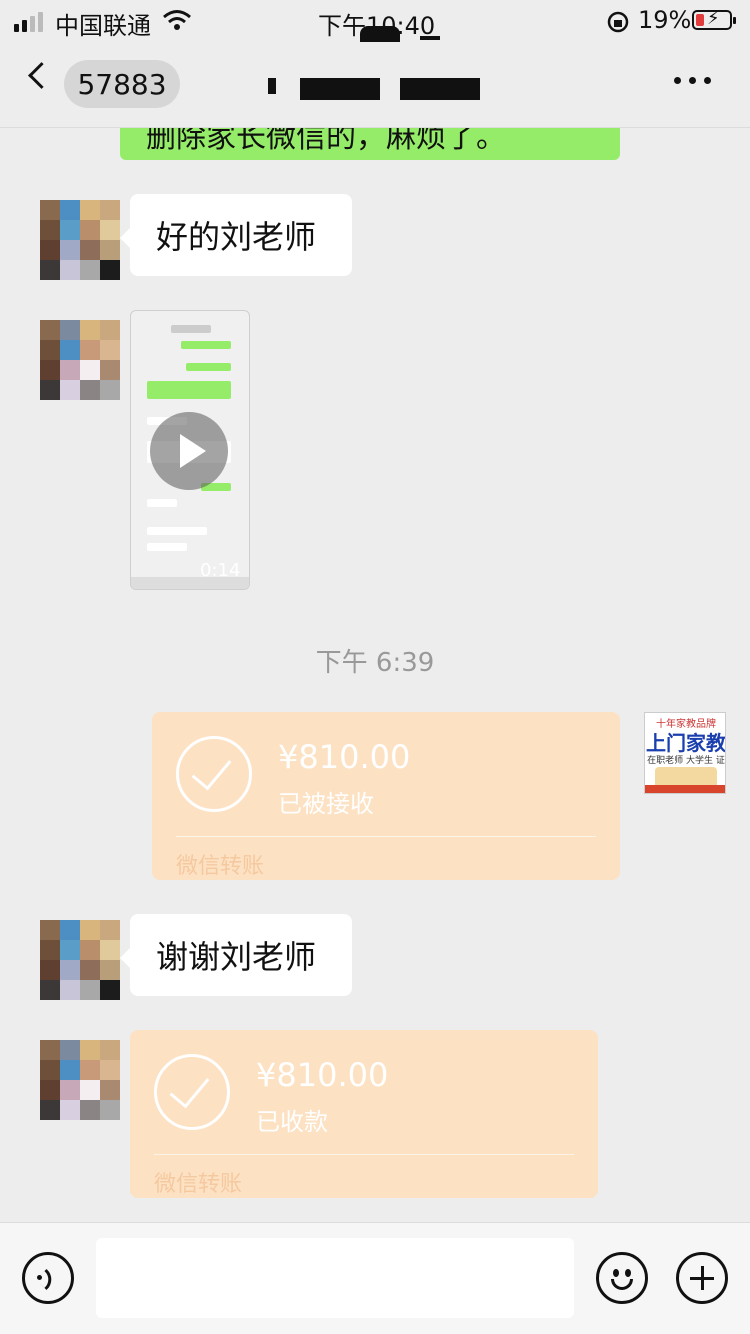 This screenshot has height=1334, width=750. What do you see at coordinates (375, 663) in the screenshot?
I see `message-timestamp: 下午 6:39` at bounding box center [375, 663].